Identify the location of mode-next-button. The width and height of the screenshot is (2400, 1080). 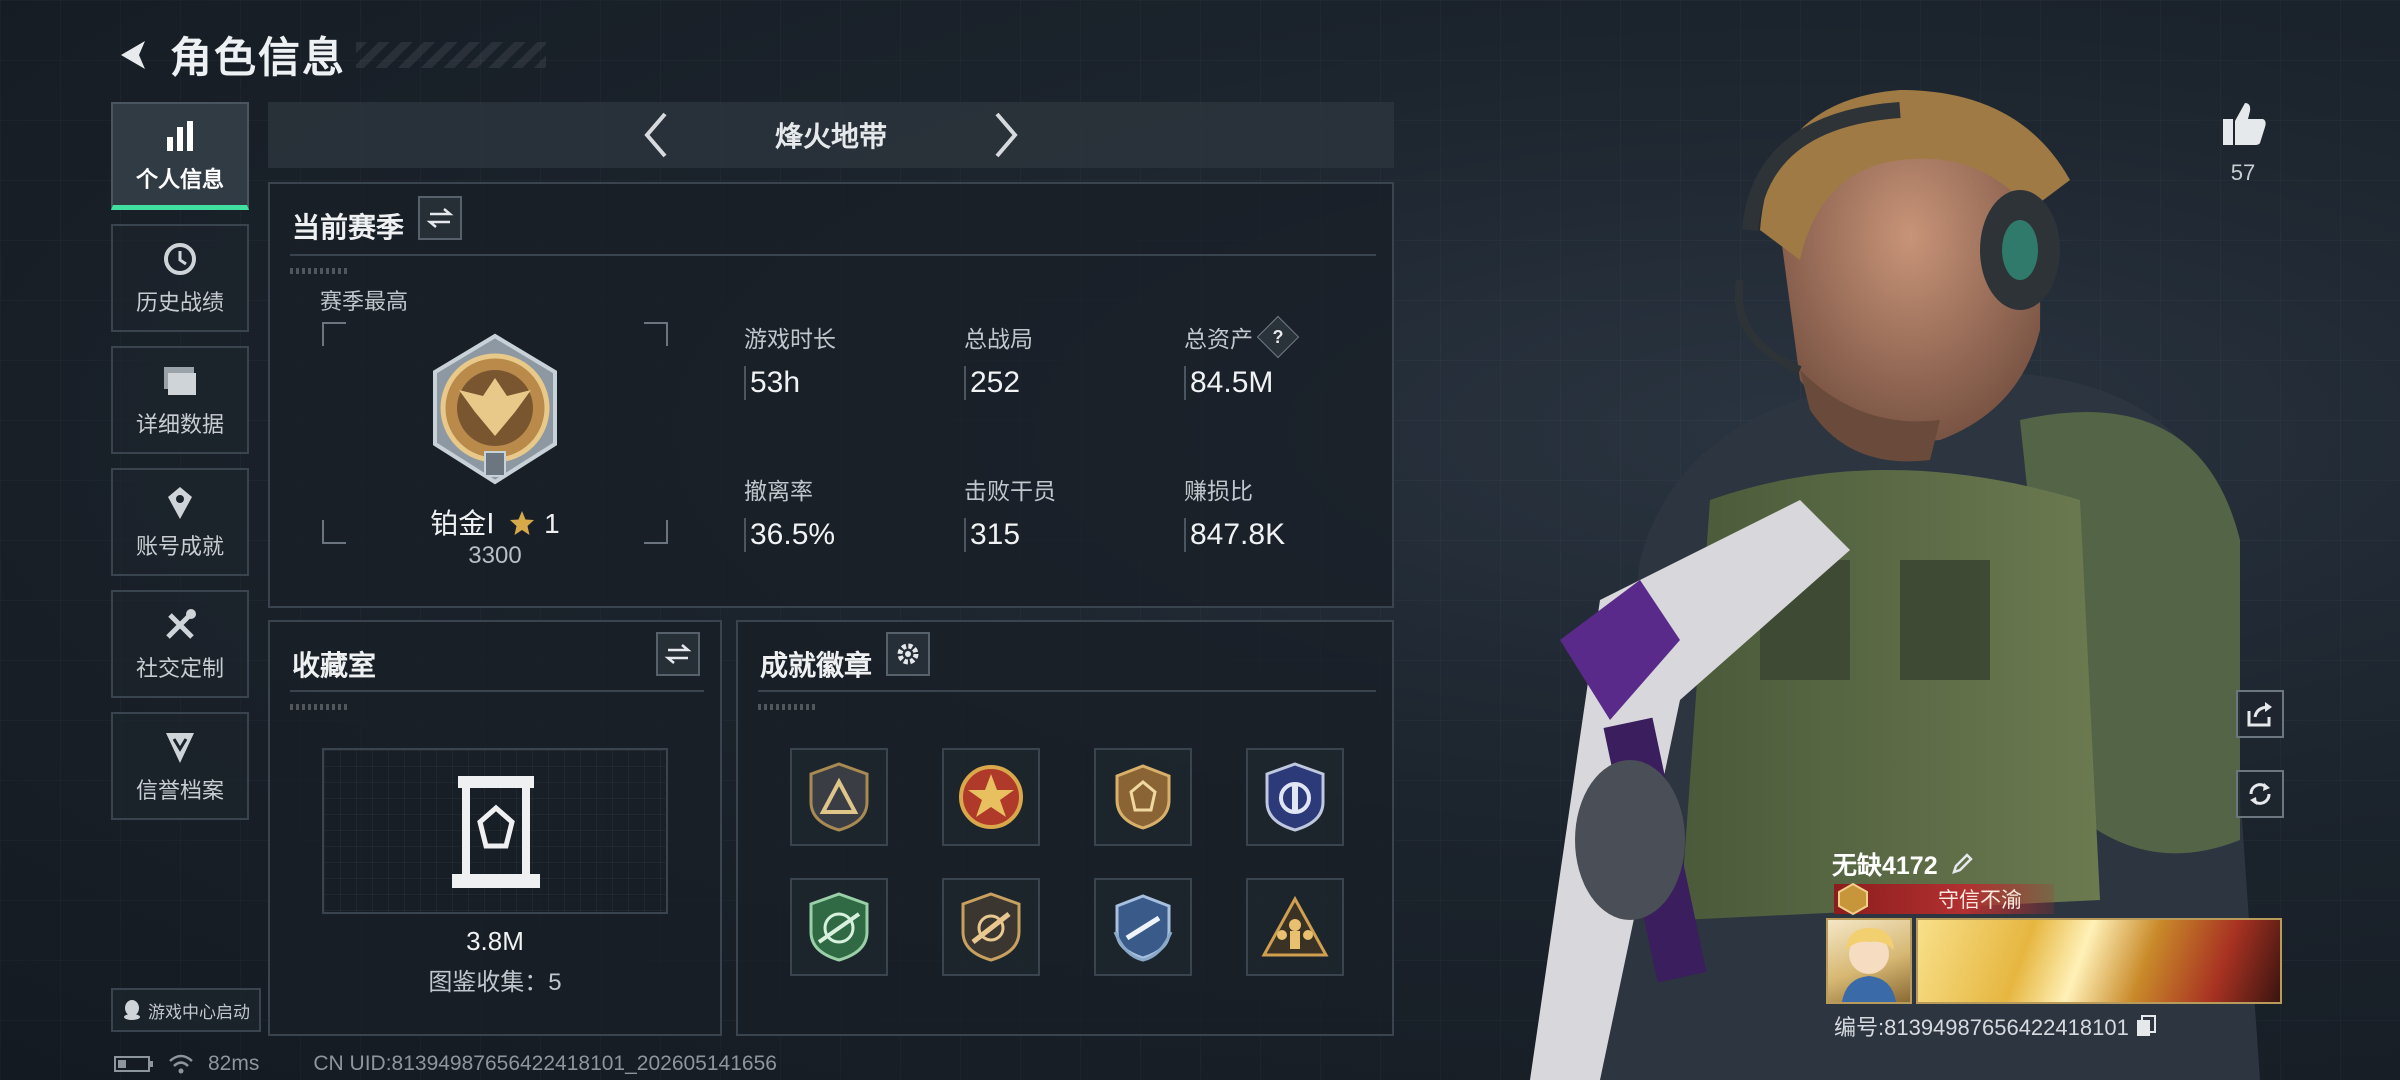
(1006, 135).